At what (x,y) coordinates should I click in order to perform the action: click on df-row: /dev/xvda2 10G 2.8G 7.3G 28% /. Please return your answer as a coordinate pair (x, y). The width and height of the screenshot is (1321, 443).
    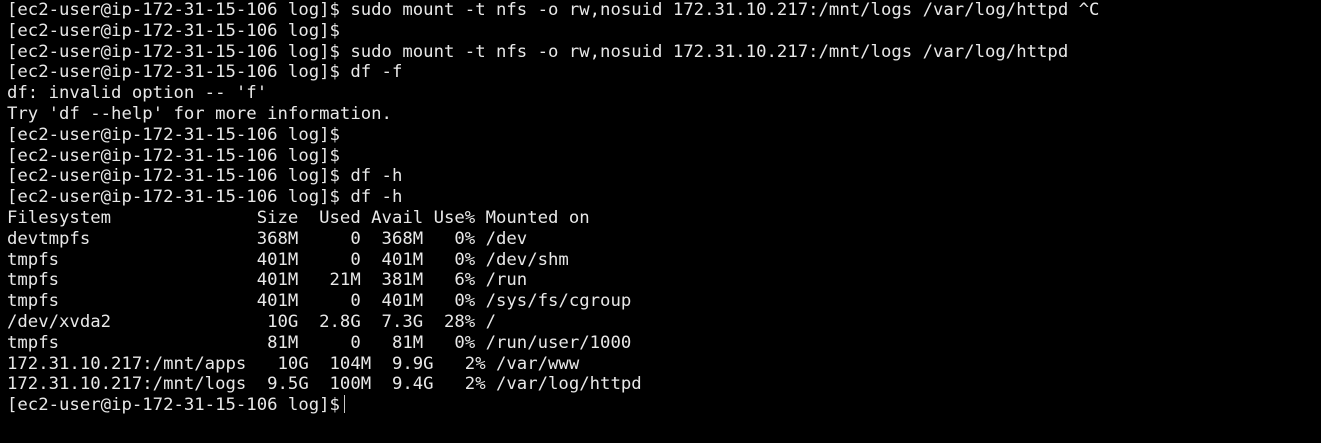
    Looking at the image, I should click on (251, 321).